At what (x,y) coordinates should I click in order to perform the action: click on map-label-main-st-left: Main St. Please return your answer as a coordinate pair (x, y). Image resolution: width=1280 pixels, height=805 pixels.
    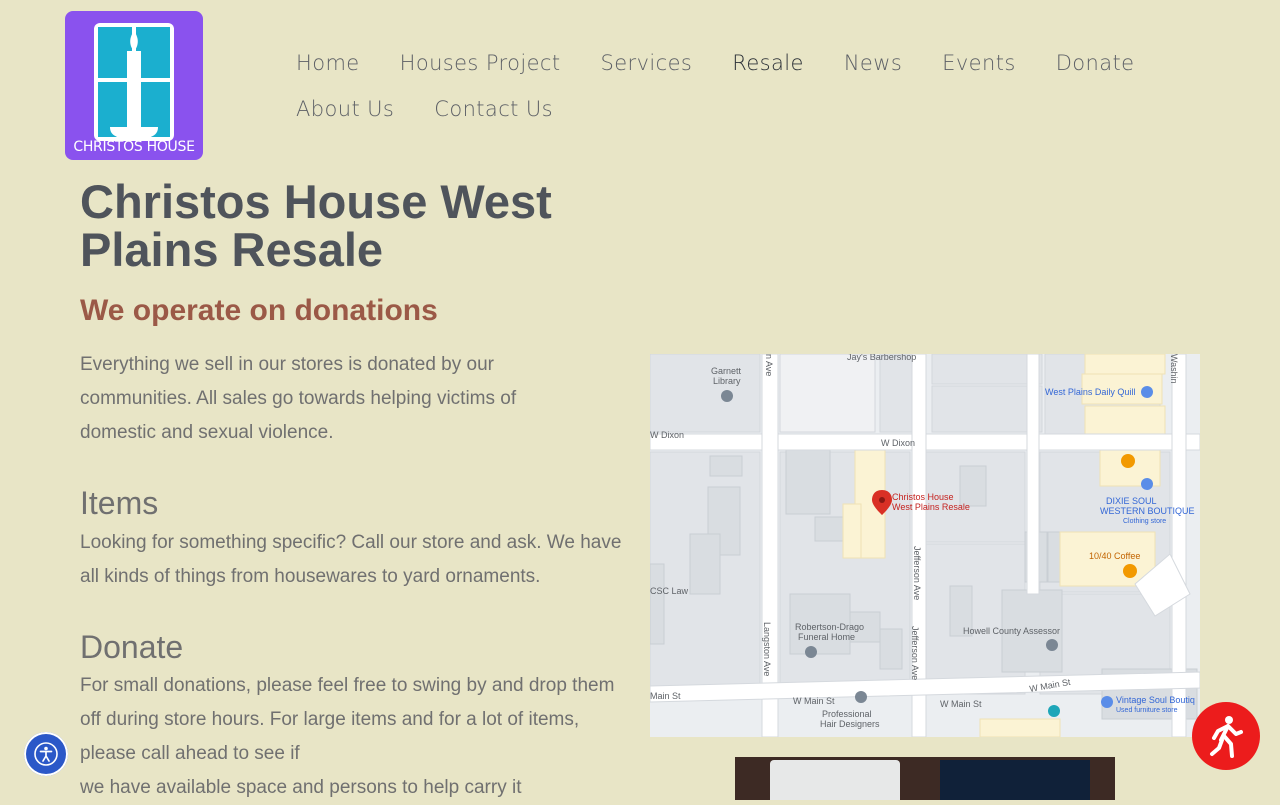
    Looking at the image, I should click on (665, 696).